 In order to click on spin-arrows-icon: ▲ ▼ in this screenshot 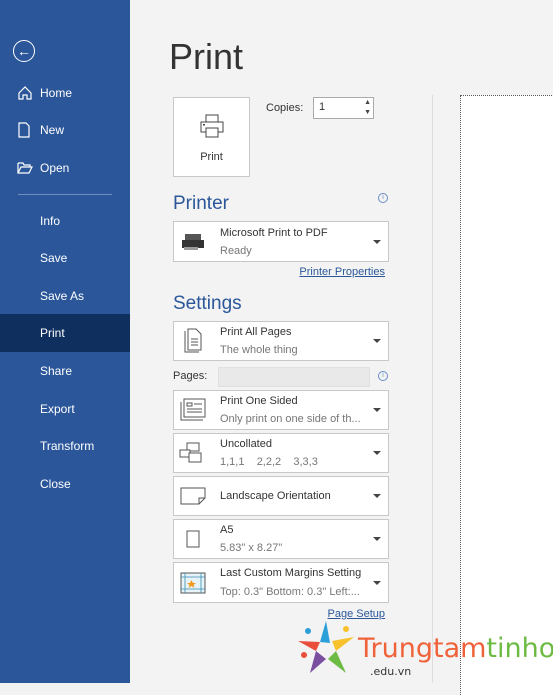, I will do `click(367, 108)`.